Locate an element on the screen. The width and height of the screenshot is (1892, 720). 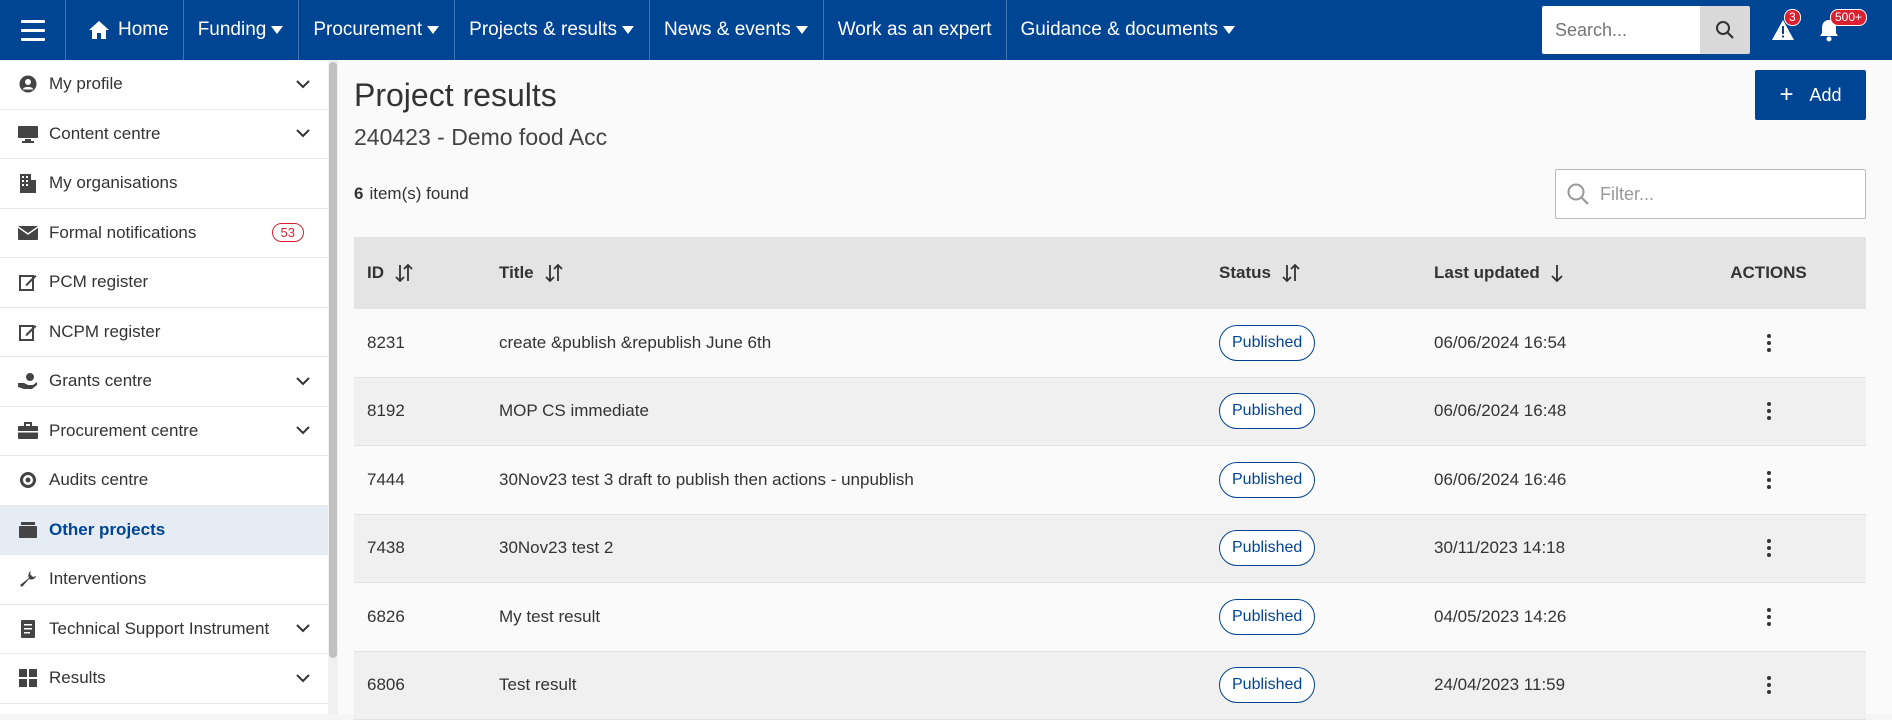
status-badge: Published is located at coordinates (1267, 480).